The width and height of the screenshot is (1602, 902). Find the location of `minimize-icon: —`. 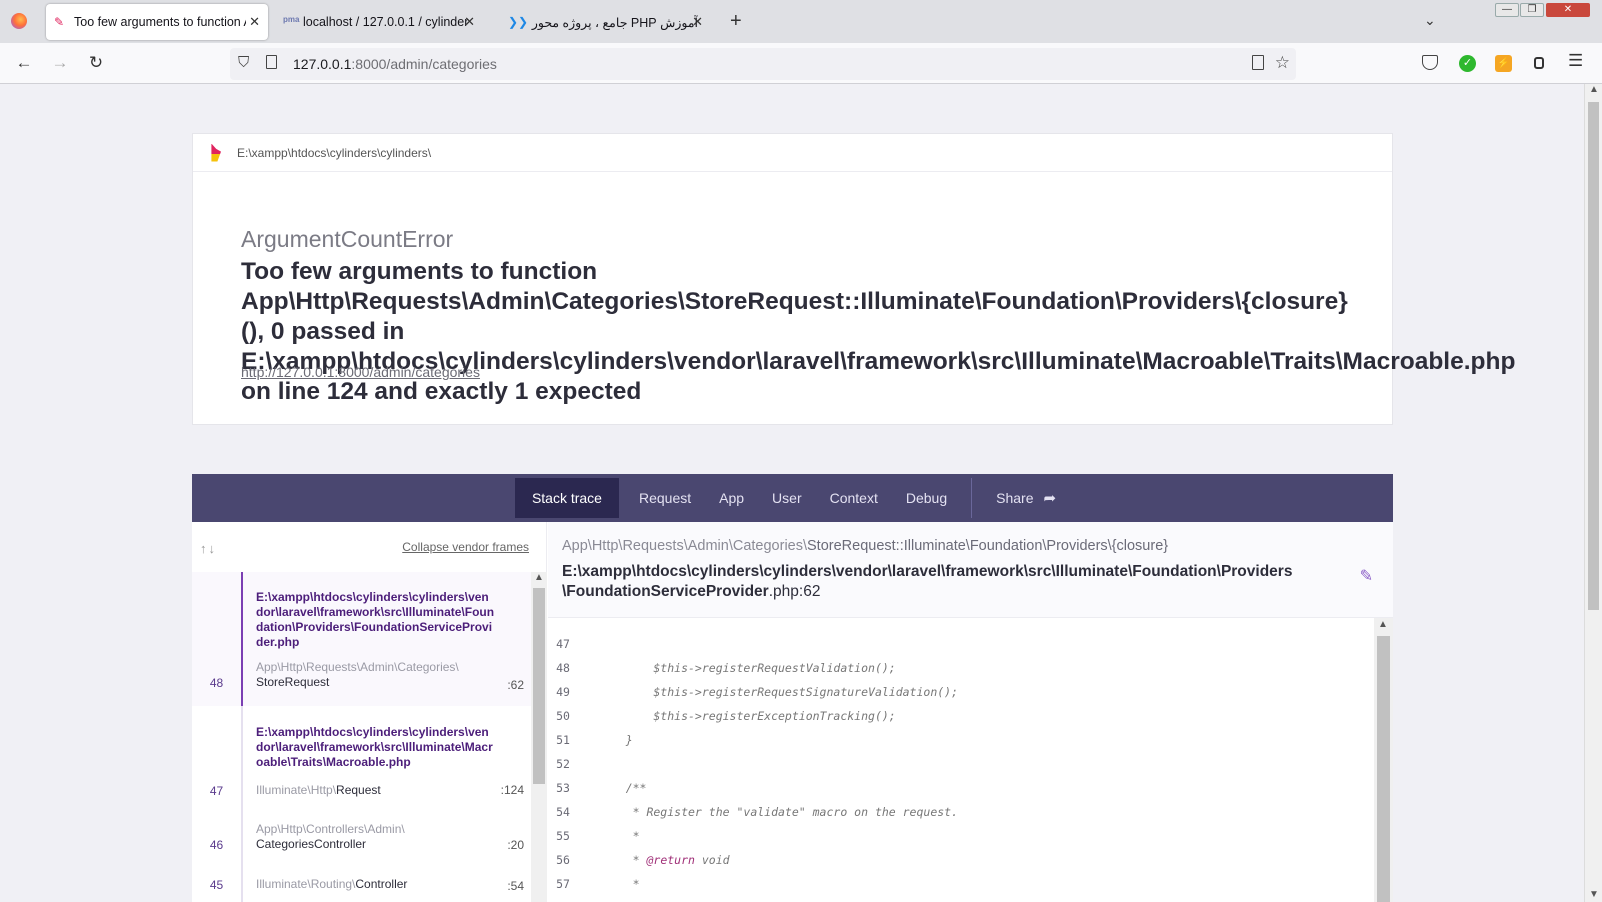

minimize-icon: — is located at coordinates (1507, 10).